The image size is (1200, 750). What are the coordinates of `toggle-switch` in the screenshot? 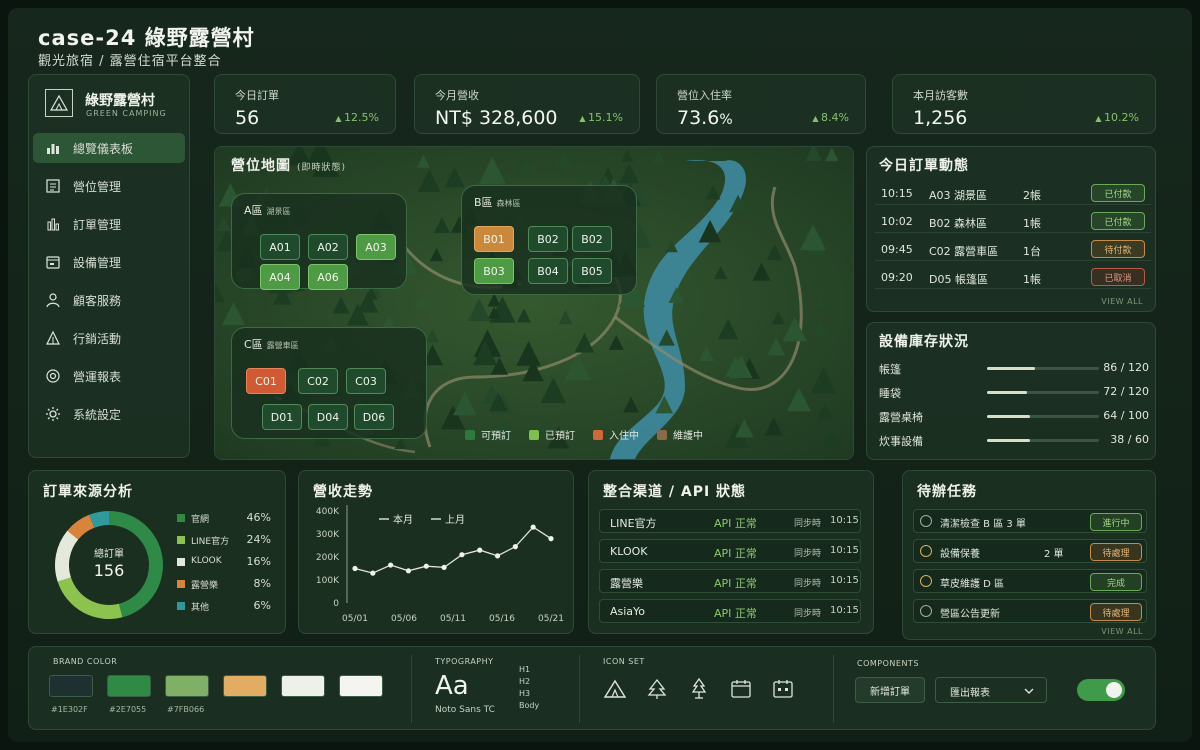 It's located at (1101, 690).